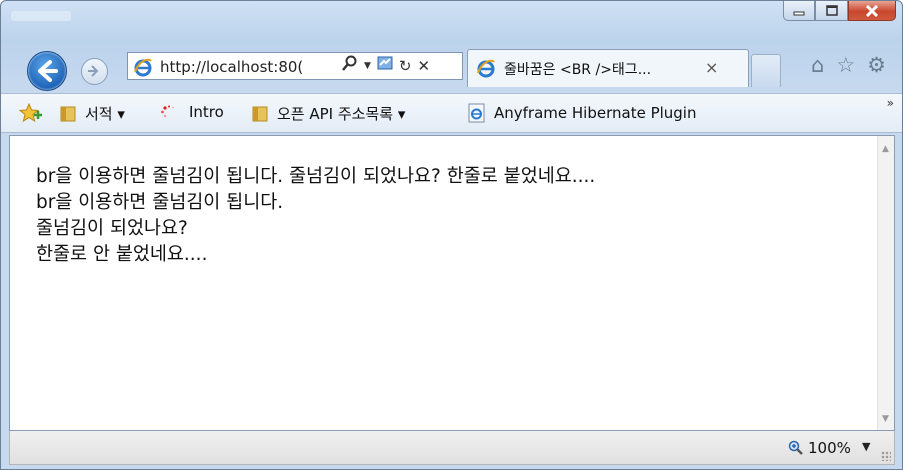 The height and width of the screenshot is (470, 903). What do you see at coordinates (105, 114) in the screenshot?
I see `favorites-item-label: 서적 ▾` at bounding box center [105, 114].